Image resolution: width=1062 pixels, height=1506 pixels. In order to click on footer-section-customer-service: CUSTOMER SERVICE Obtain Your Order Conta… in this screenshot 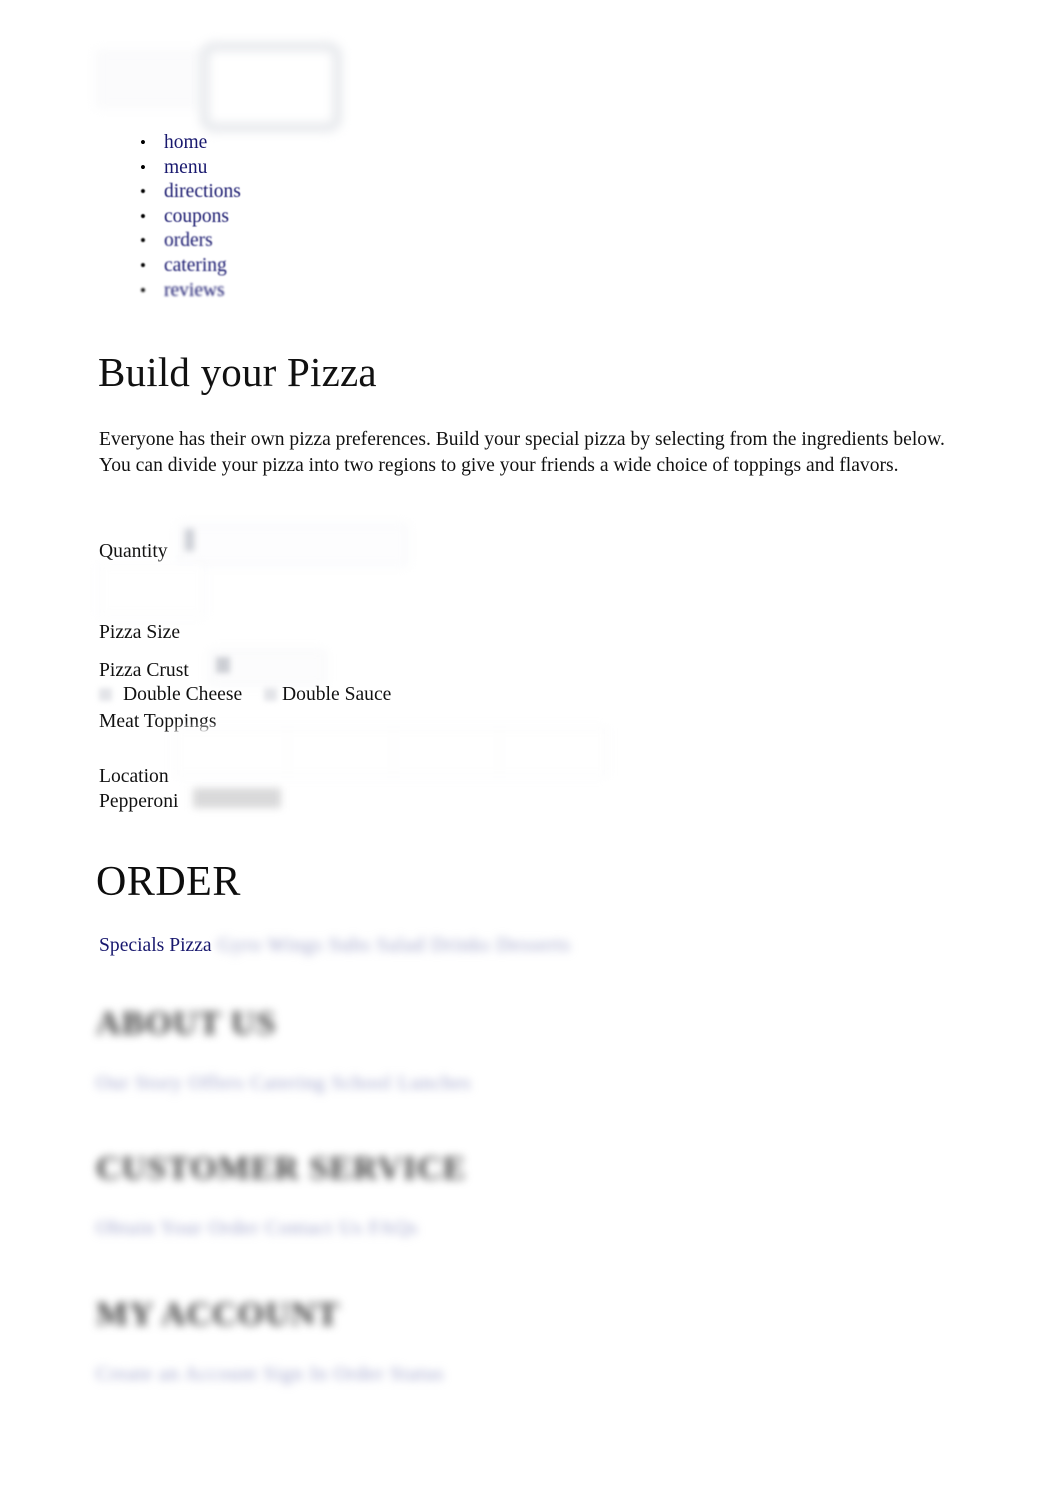, I will do `click(476, 1195)`.